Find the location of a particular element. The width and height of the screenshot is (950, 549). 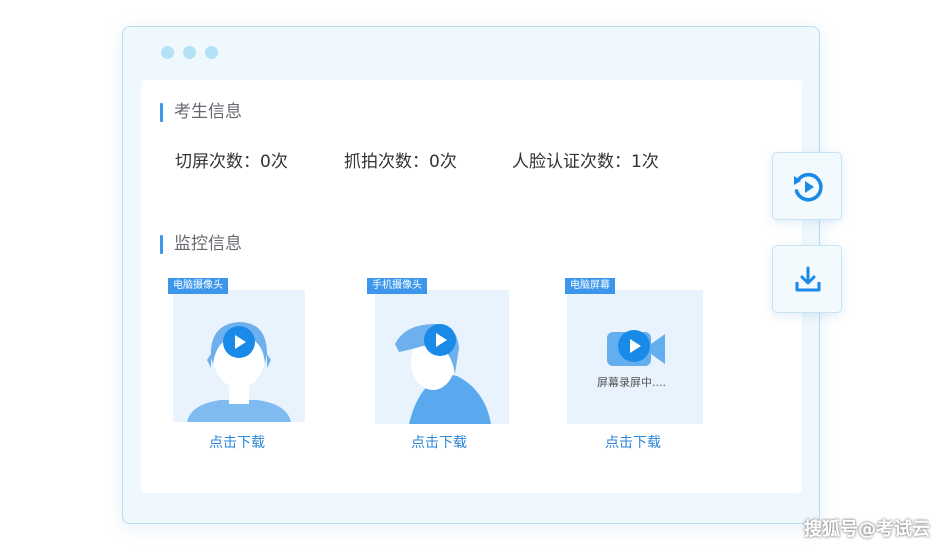

download-button is located at coordinates (807, 279).